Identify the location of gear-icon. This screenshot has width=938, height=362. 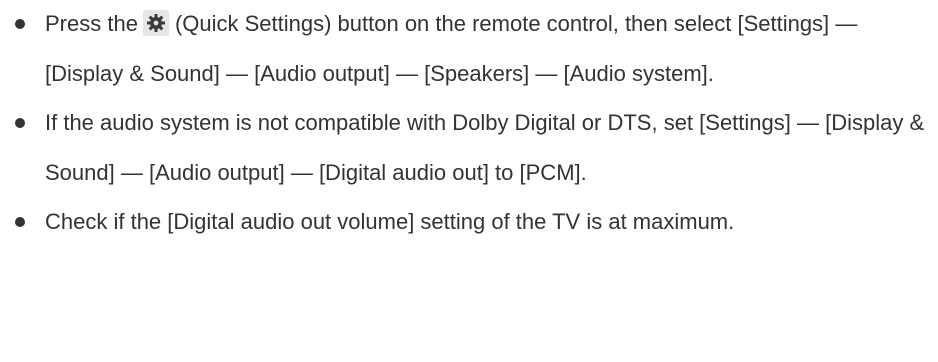
(155, 23).